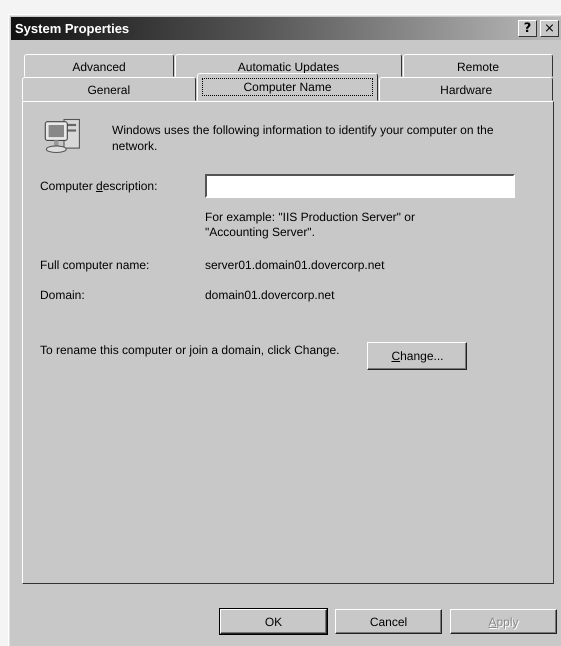 The image size is (561, 646). I want to click on tab: Remote, so click(478, 65).